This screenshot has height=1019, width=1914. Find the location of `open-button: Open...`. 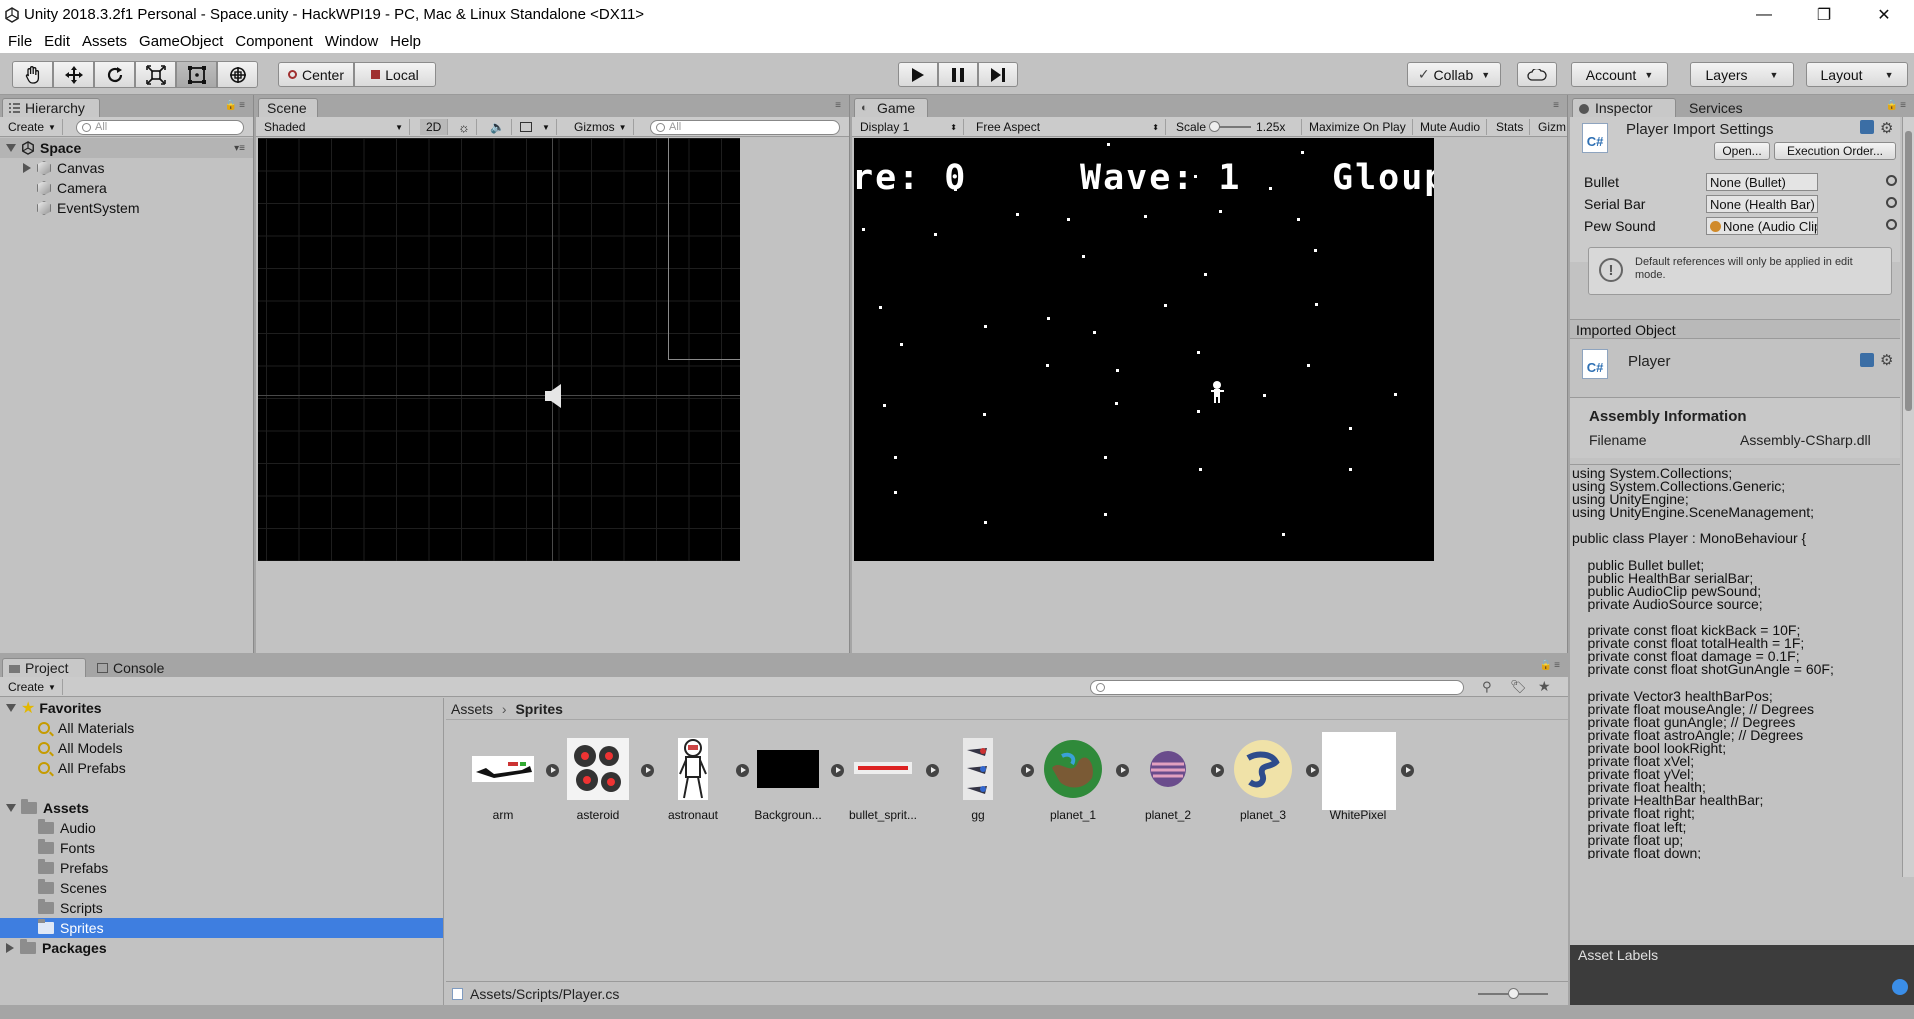

open-button: Open... is located at coordinates (1742, 151).